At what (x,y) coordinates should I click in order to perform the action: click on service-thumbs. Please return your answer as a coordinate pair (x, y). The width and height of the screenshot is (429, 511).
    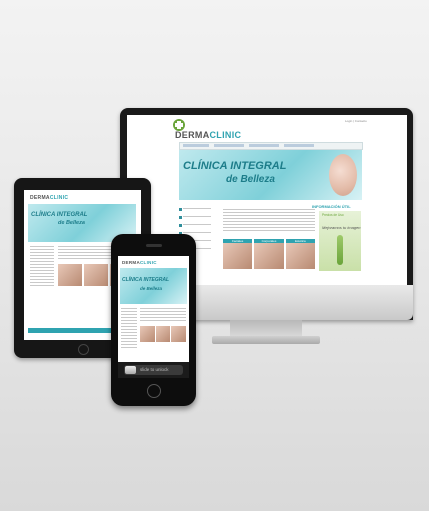
    Looking at the image, I should click on (163, 334).